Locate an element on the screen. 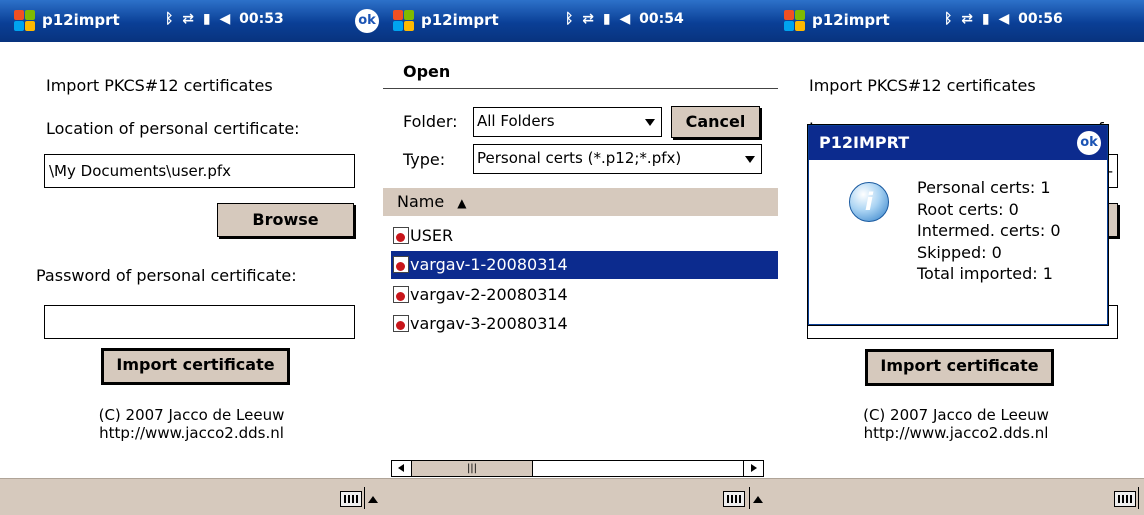 This screenshot has height=515, width=1144. location-value-tail: - is located at coordinates (1110, 171).